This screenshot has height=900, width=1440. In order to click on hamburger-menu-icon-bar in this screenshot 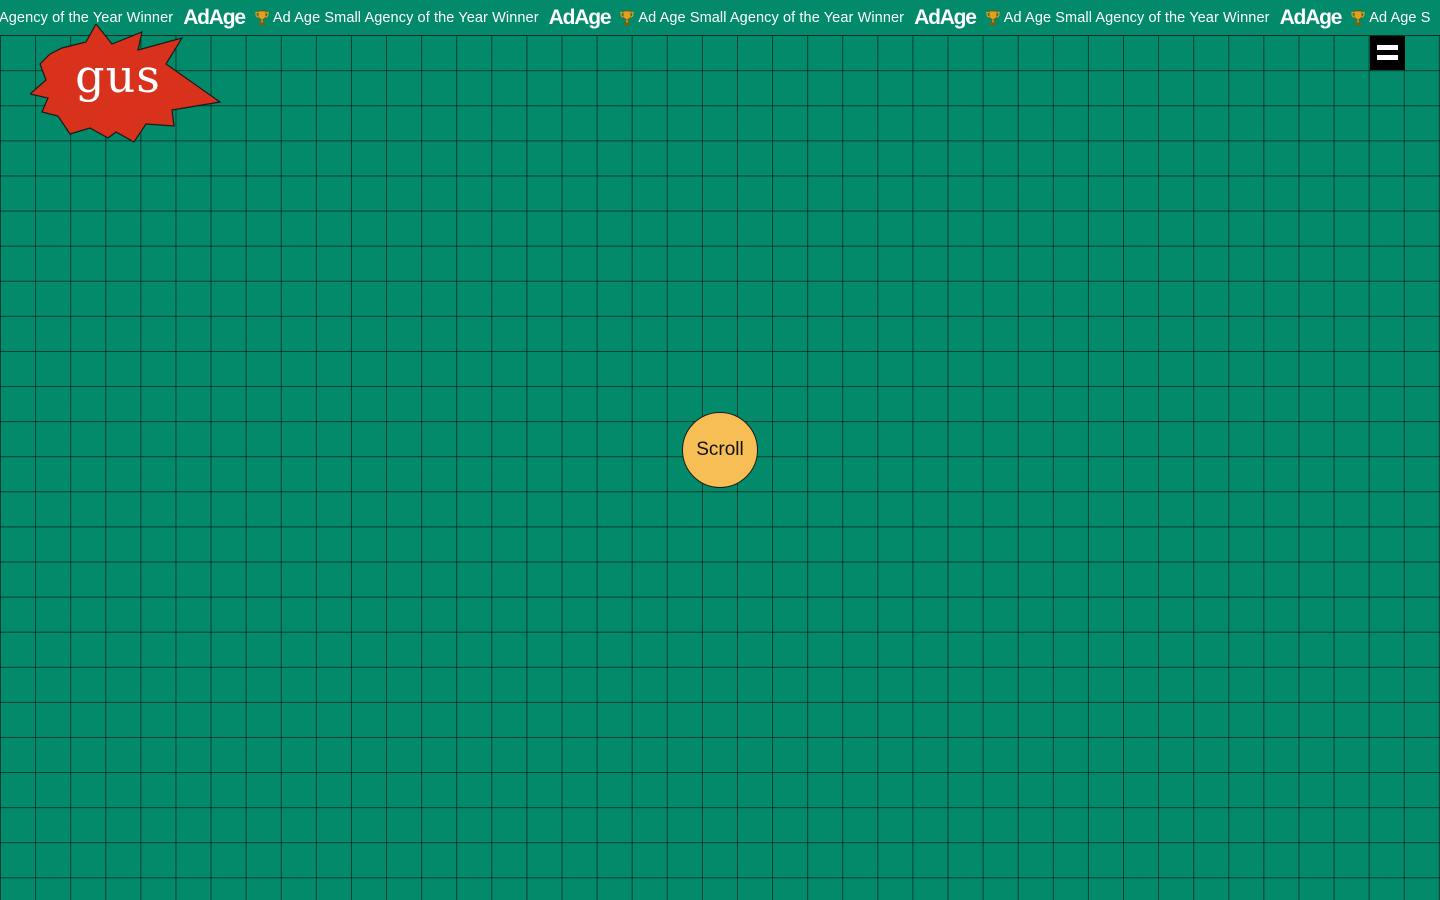, I will do `click(1387, 57)`.